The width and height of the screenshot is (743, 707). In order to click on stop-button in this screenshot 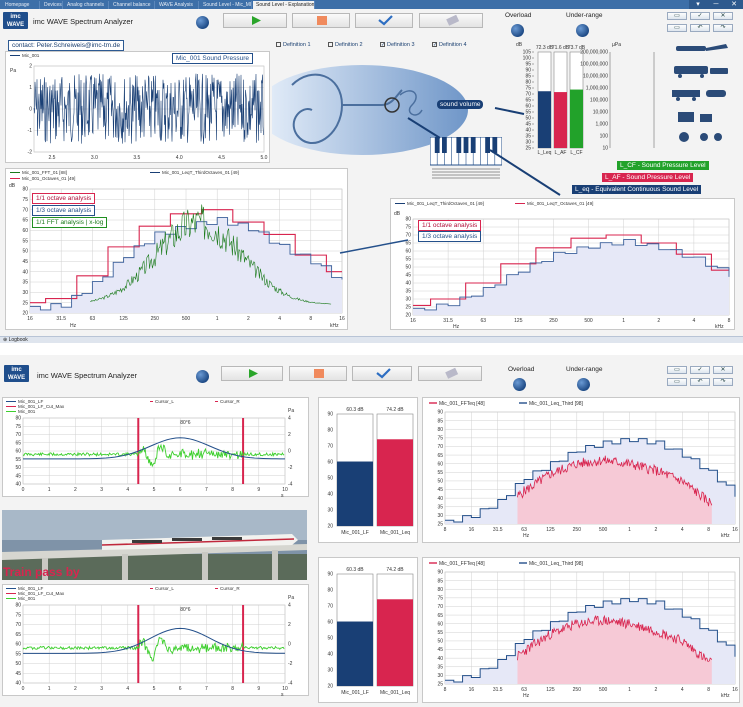, I will do `click(321, 20)`.